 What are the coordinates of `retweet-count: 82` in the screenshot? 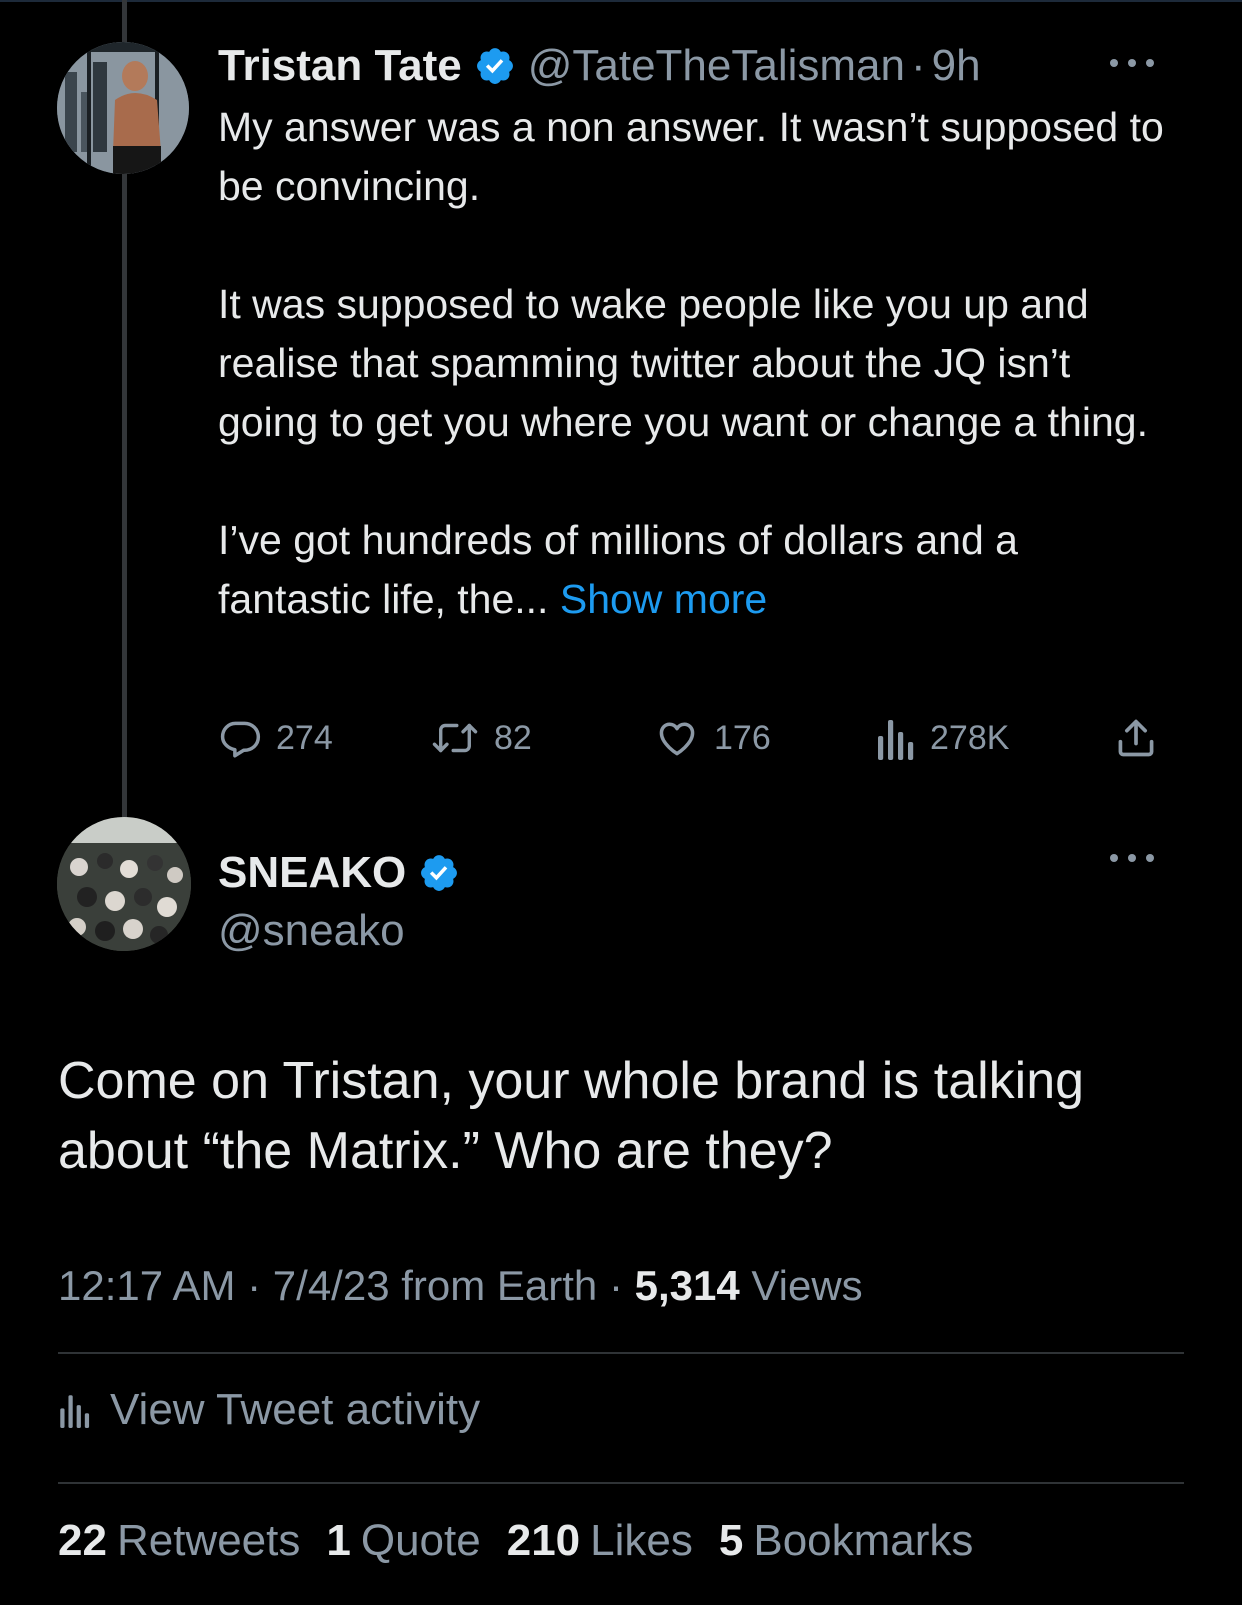 It's located at (513, 737).